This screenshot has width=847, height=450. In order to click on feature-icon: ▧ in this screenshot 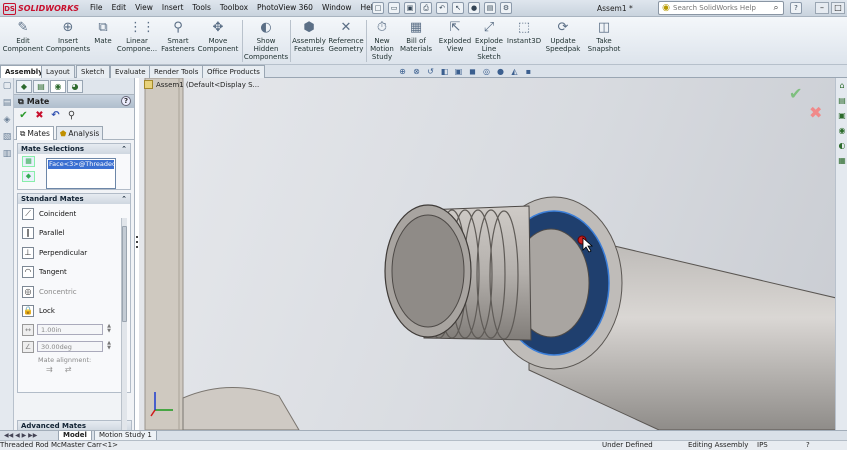, I will do `click(7, 139)`.